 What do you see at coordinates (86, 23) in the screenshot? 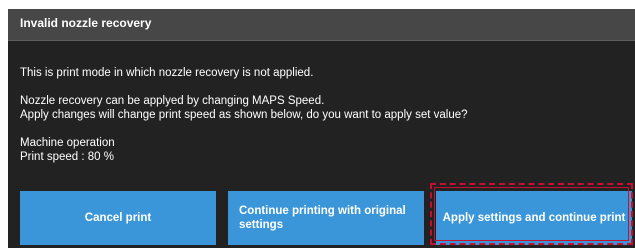
I see `dialog-title: Invalid nozzle recovery` at bounding box center [86, 23].